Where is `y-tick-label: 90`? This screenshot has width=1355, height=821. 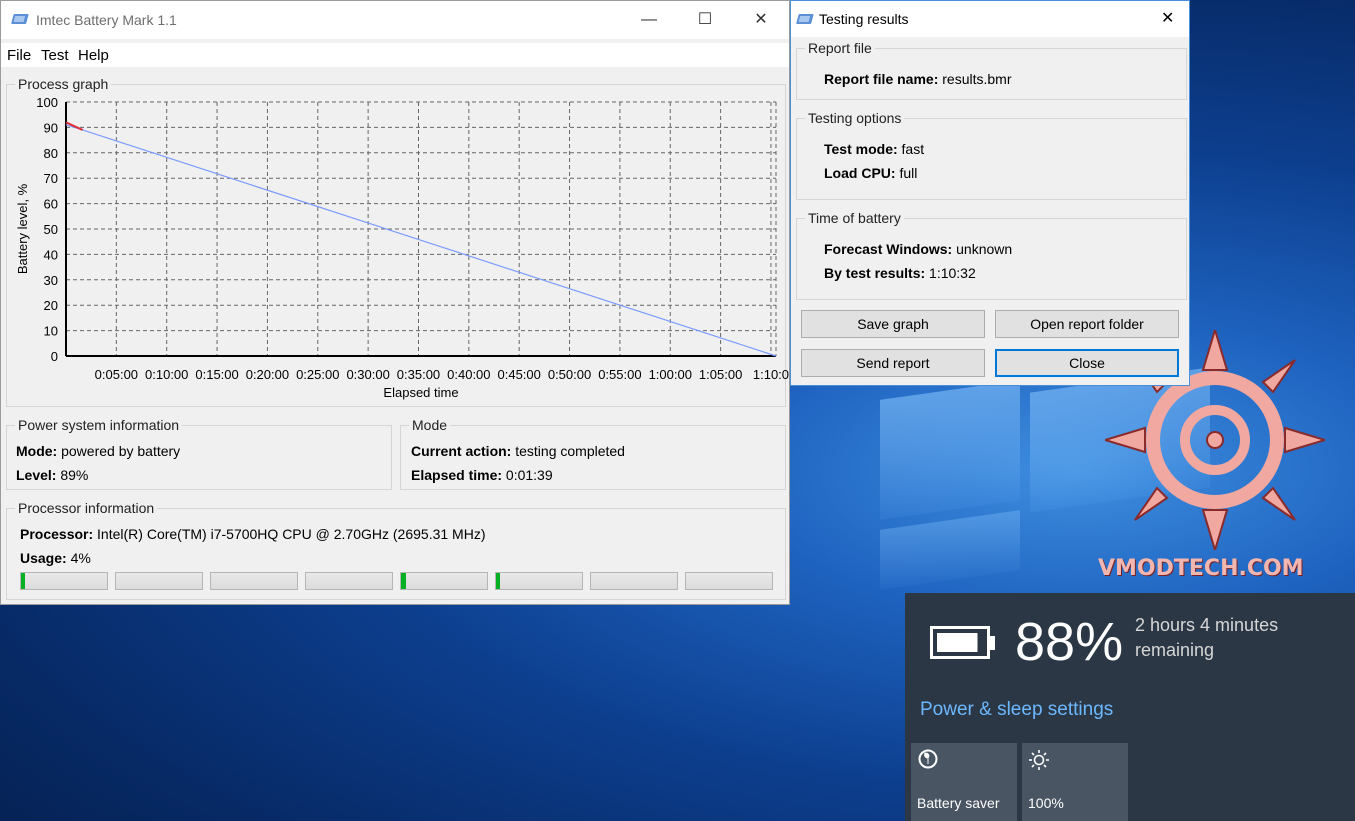 y-tick-label: 90 is located at coordinates (51, 127).